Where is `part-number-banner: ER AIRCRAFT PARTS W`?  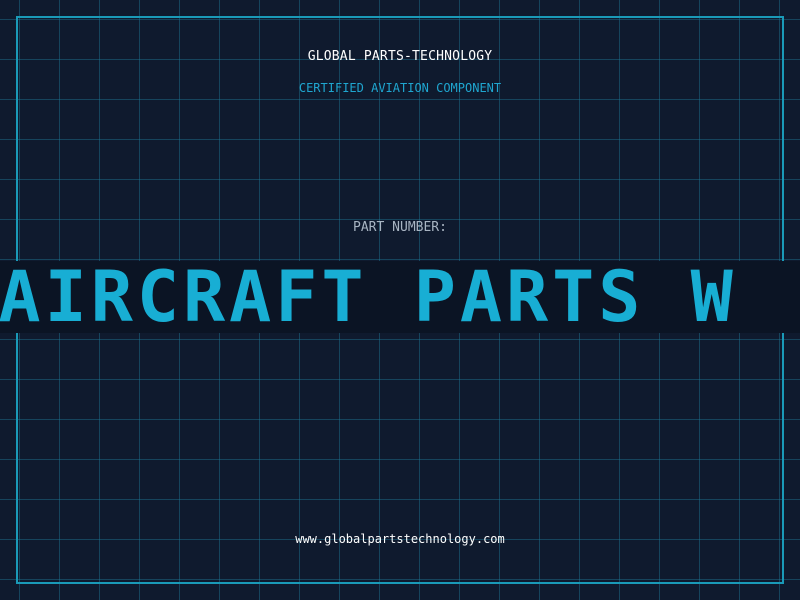 part-number-banner: ER AIRCRAFT PARTS W is located at coordinates (400, 297).